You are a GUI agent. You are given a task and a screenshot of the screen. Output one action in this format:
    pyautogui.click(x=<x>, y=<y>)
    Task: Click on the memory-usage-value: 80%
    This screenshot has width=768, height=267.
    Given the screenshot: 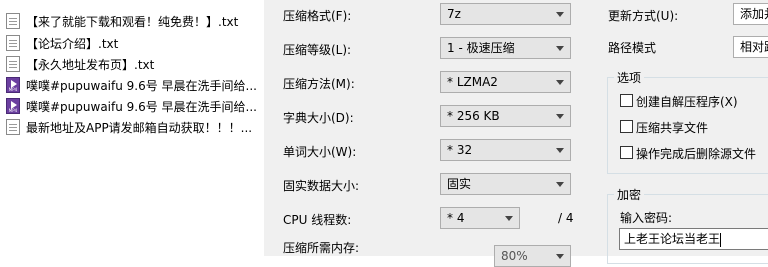 What is the action you would take?
    pyautogui.click(x=514, y=256)
    